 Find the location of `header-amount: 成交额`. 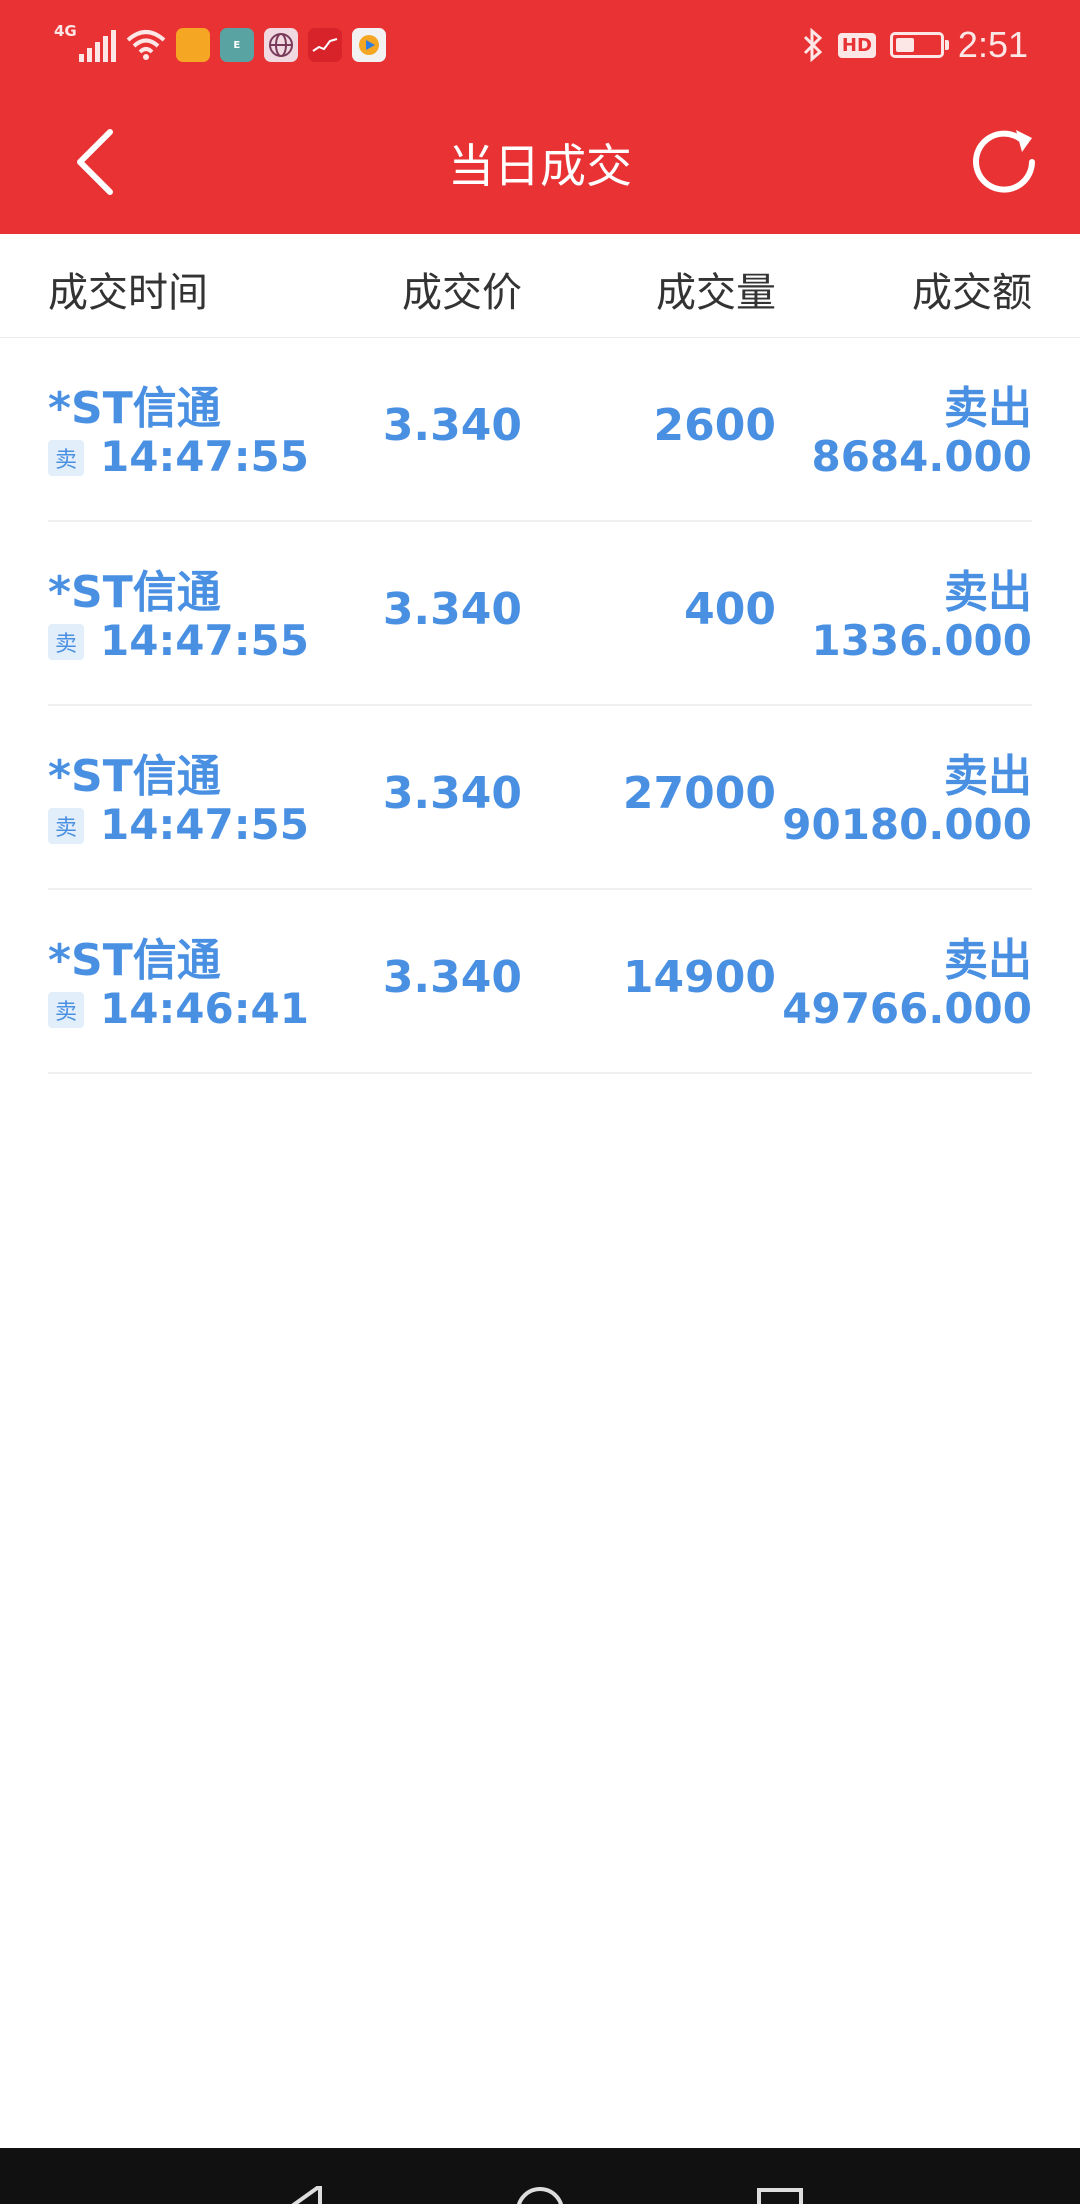

header-amount: 成交额 is located at coordinates (972, 293).